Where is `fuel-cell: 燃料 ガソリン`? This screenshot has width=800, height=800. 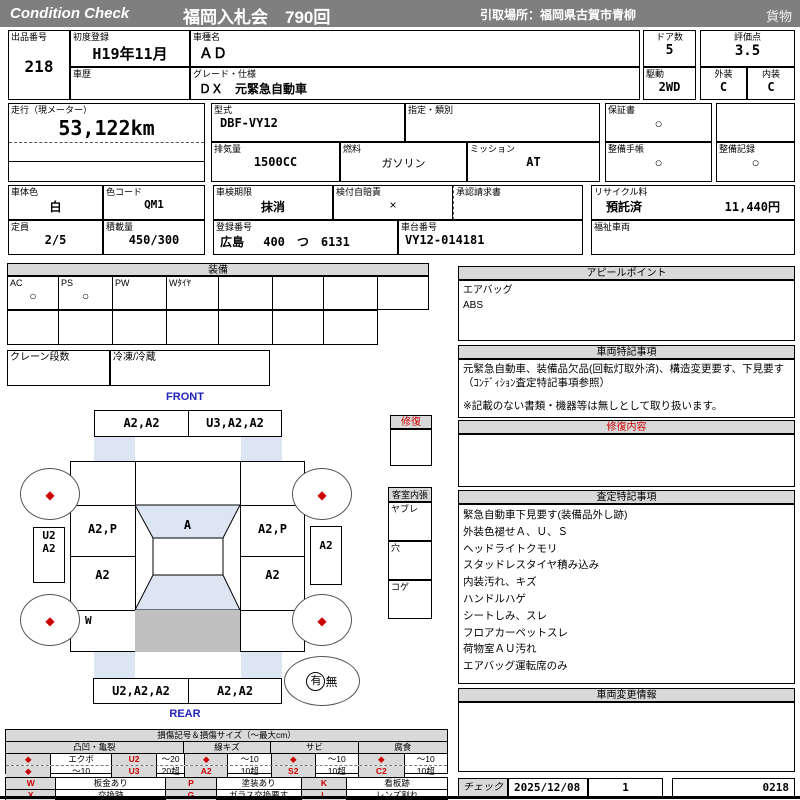
fuel-cell: 燃料 ガソリン is located at coordinates (403, 162).